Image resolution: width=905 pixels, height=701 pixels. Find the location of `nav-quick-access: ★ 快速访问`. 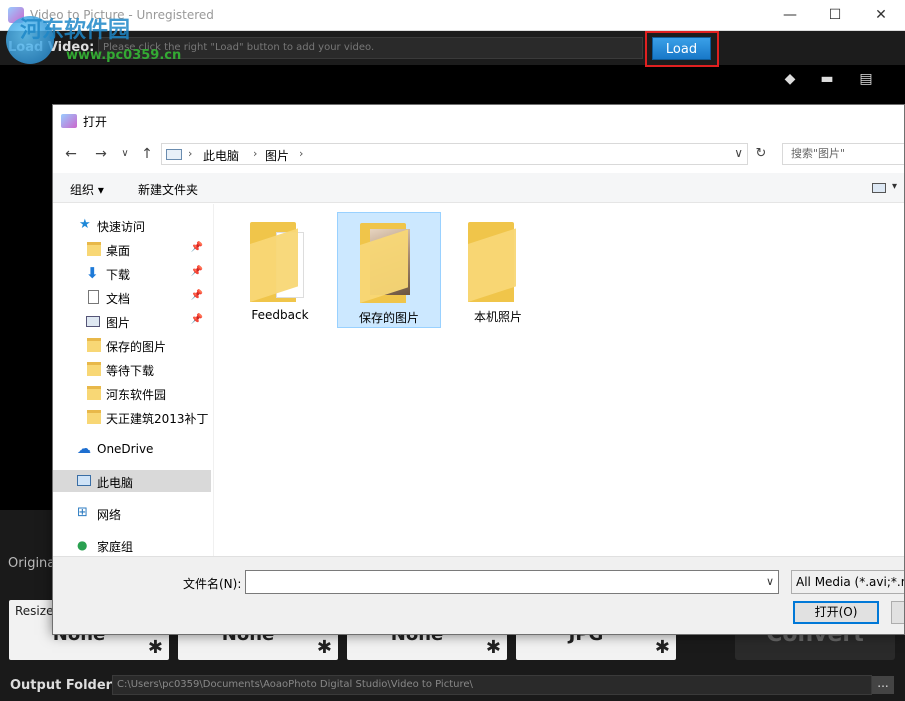

nav-quick-access: ★ 快速访问 is located at coordinates (132, 225).